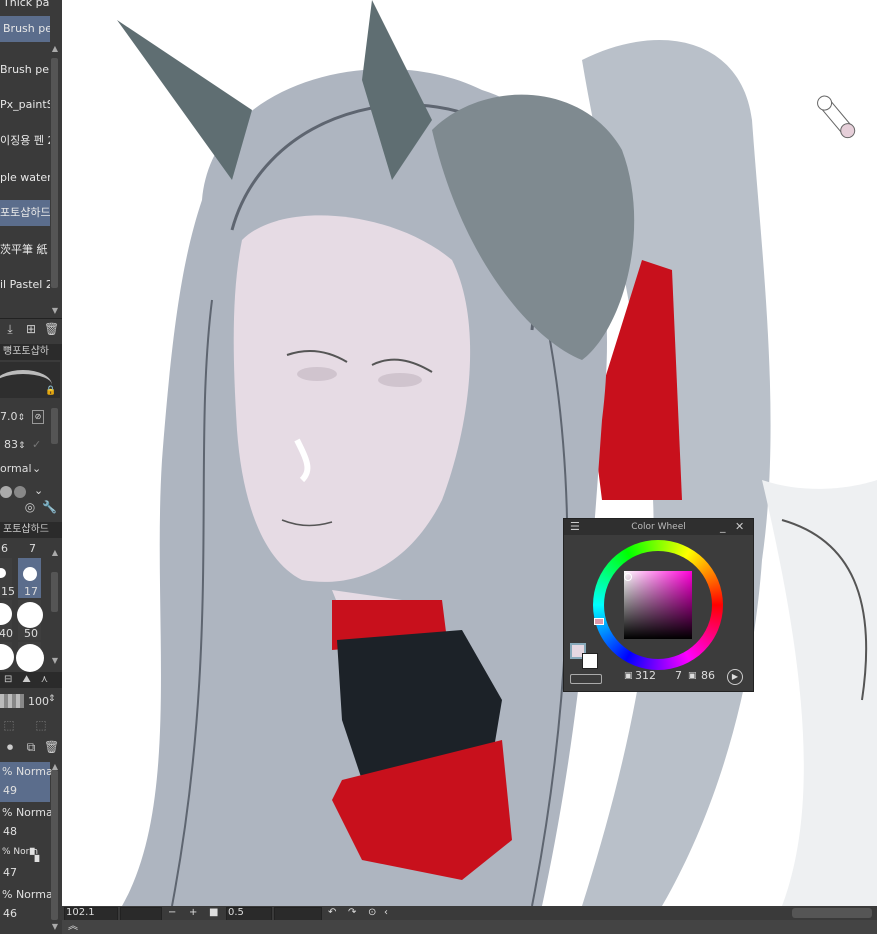 The image size is (877, 934). Describe the element at coordinates (141, 914) in the screenshot. I see `zoom-slider` at that location.